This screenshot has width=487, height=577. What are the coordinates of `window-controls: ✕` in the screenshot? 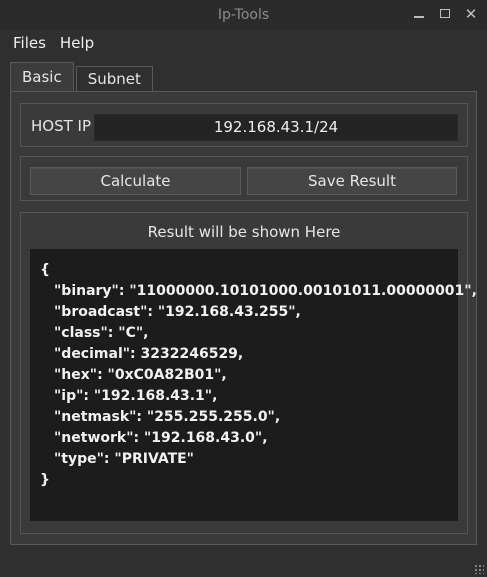 It's located at (445, 14).